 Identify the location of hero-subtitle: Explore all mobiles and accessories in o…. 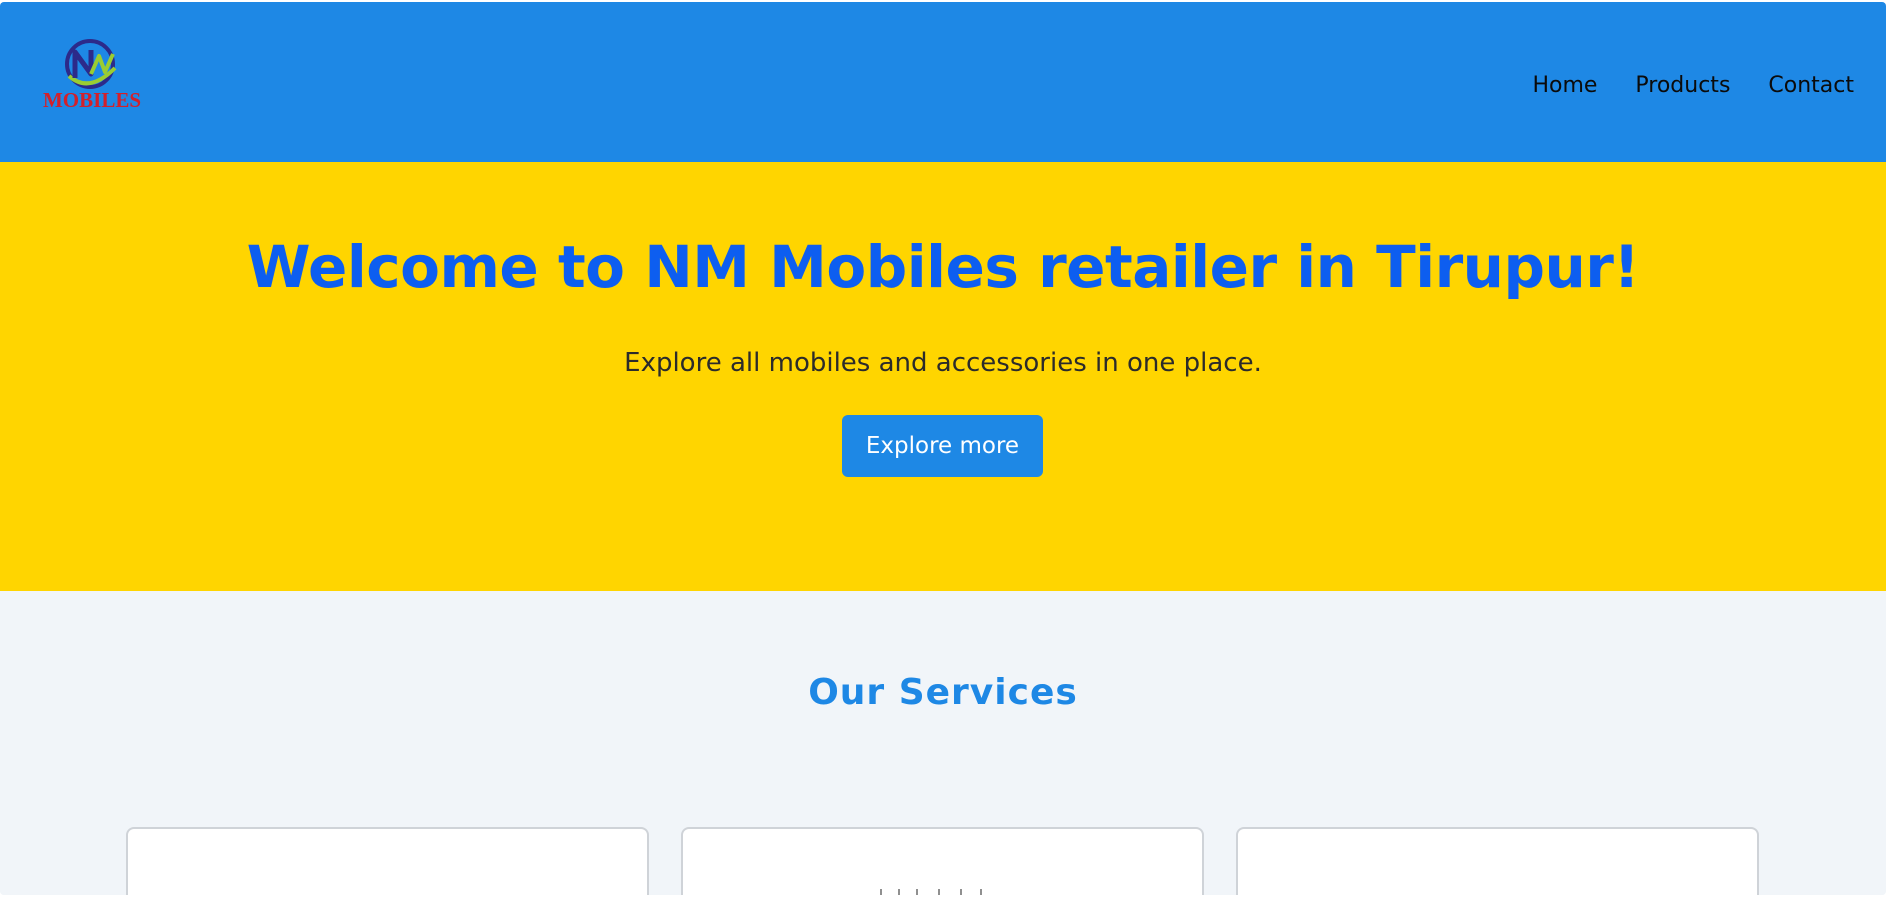
(943, 363).